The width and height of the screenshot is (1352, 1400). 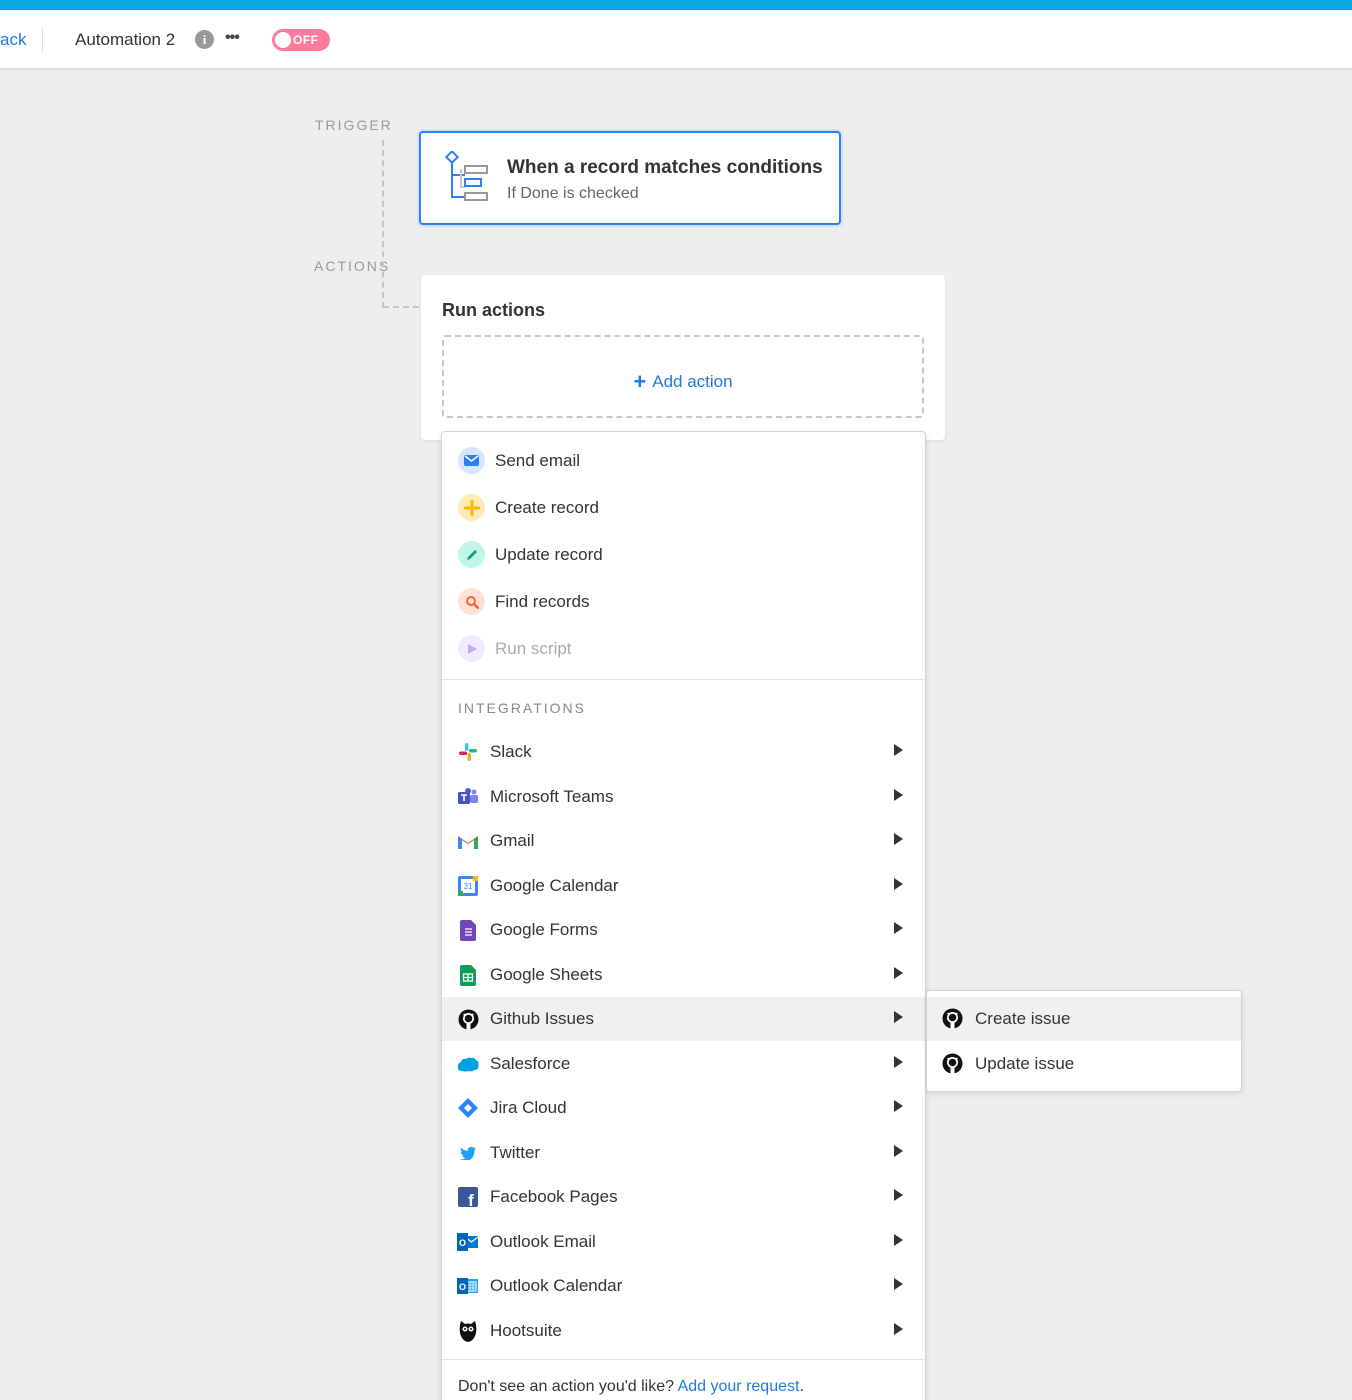 I want to click on integration-label: Salesforce, so click(x=530, y=1063).